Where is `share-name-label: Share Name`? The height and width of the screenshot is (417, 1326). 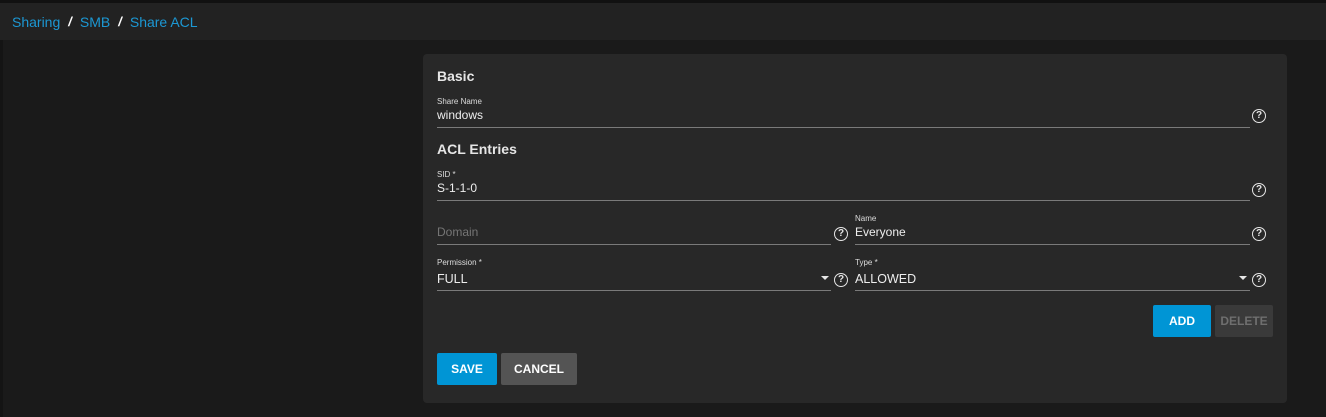
share-name-label: Share Name is located at coordinates (459, 101).